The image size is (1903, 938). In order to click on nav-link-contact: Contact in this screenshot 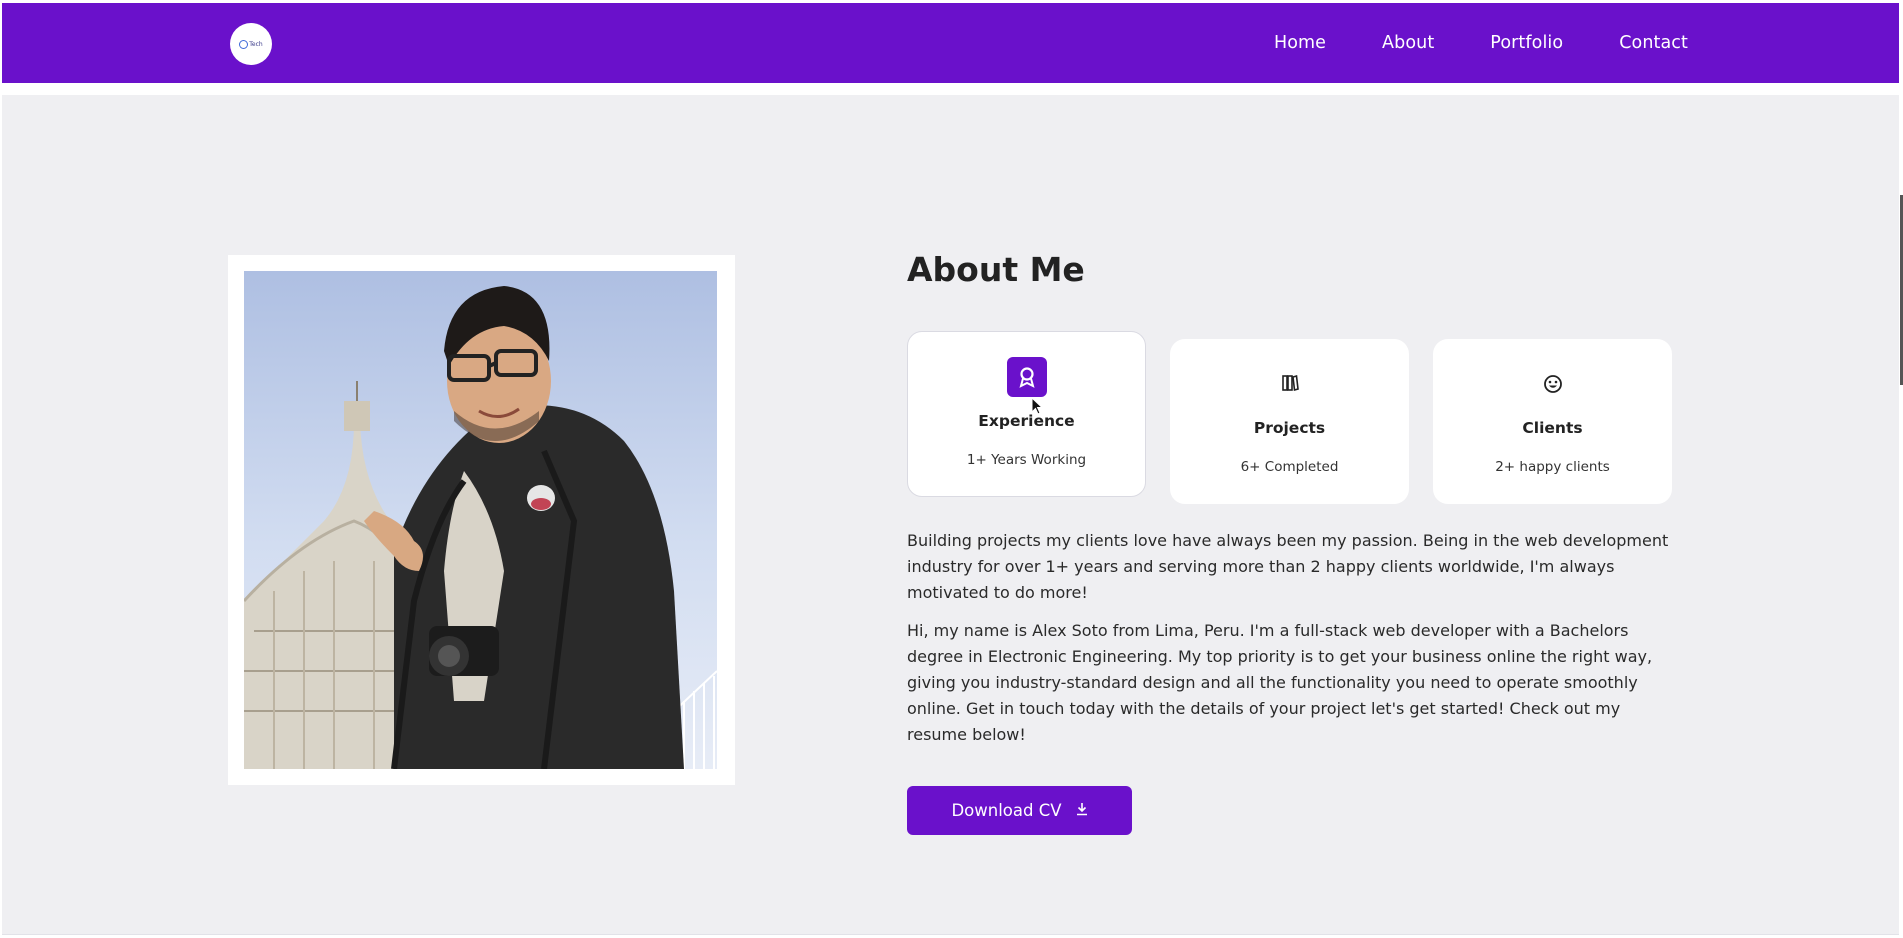, I will do `click(1653, 43)`.